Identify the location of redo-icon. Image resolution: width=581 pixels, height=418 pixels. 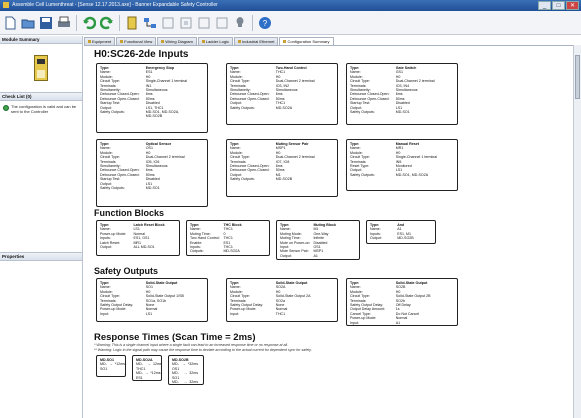
(107, 23).